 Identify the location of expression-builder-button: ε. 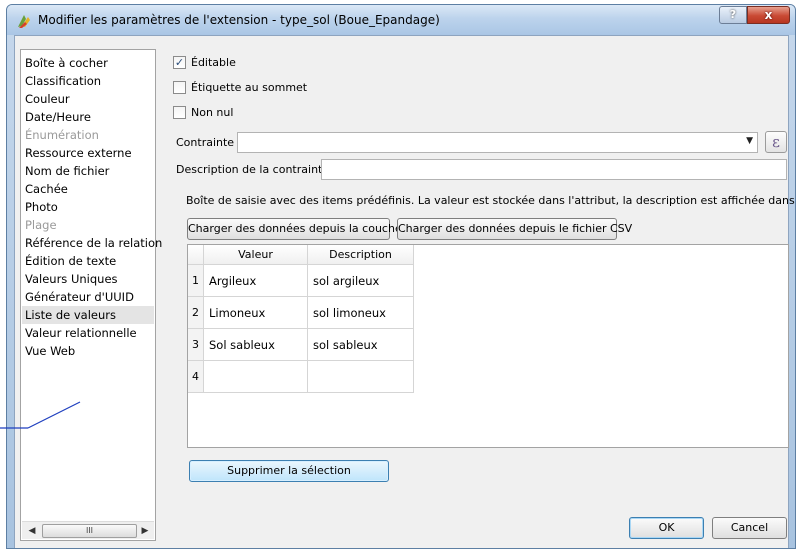
(776, 142).